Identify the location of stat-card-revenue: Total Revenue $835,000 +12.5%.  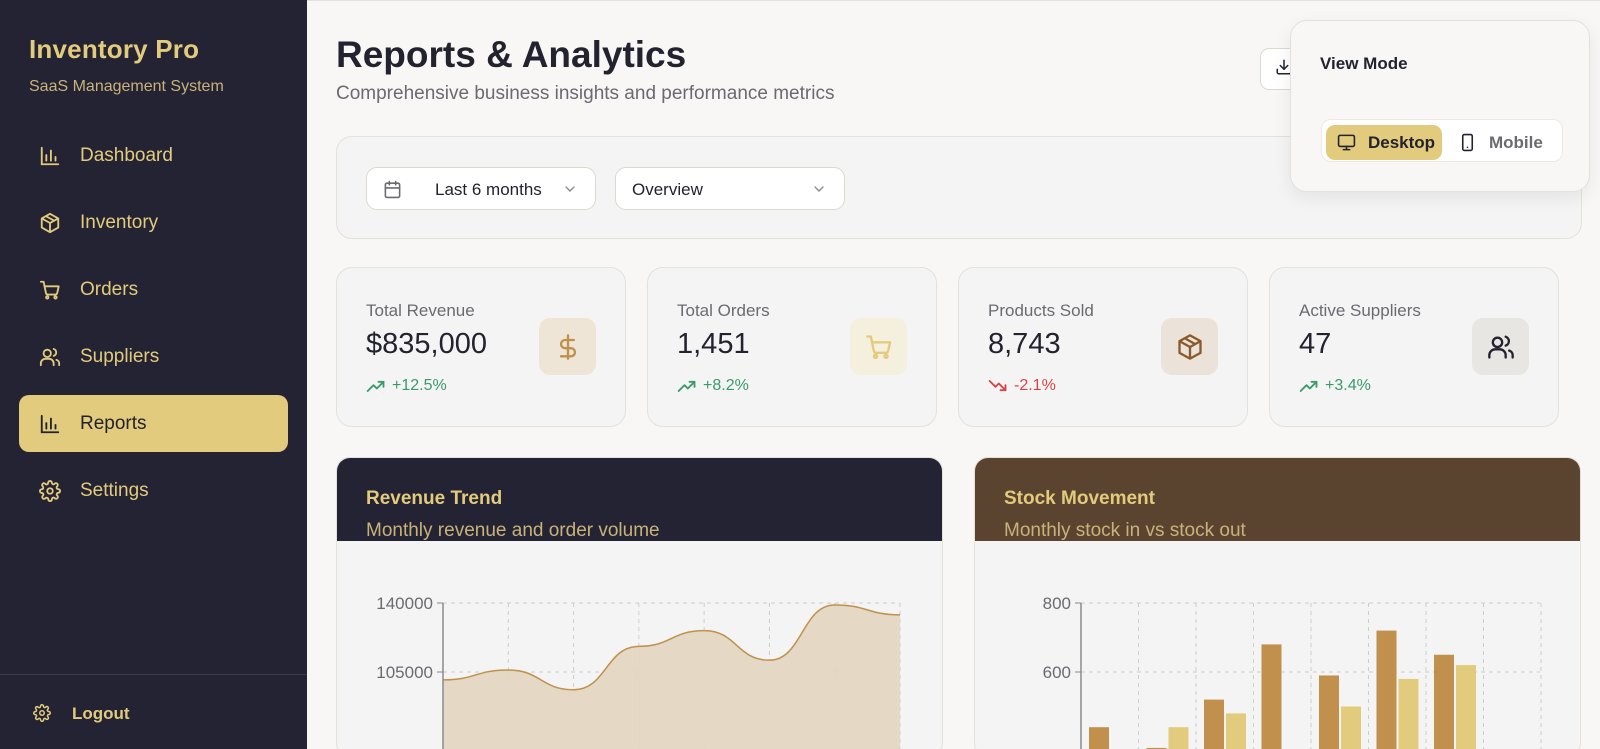
(481, 347).